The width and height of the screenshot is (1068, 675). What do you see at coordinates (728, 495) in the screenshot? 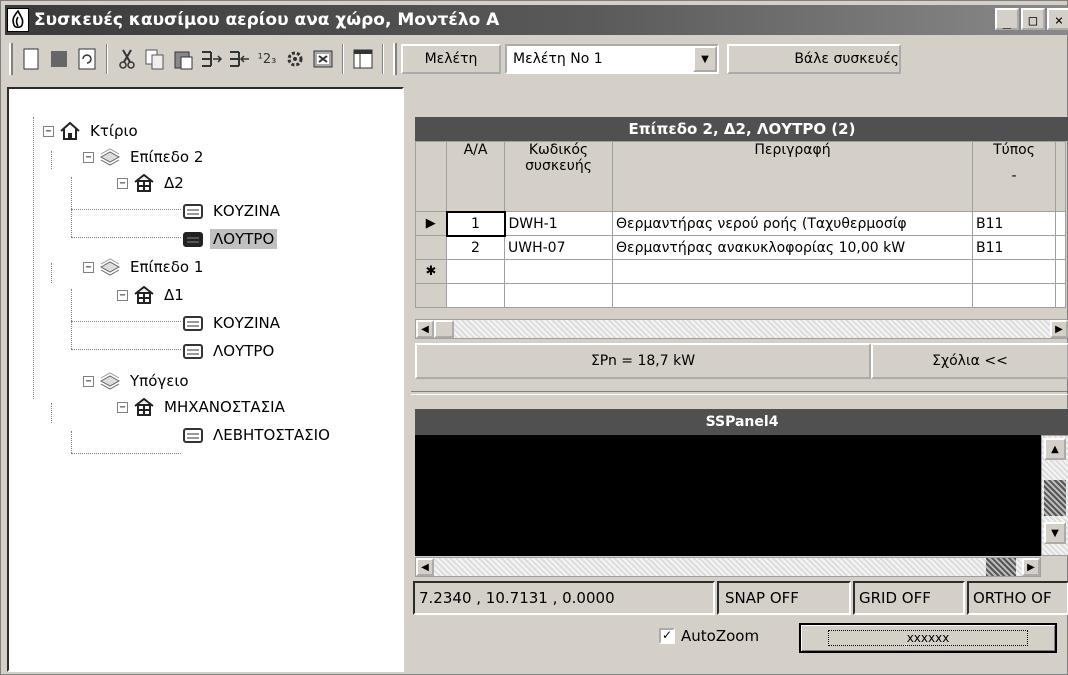
I see `drawing-canvas` at bounding box center [728, 495].